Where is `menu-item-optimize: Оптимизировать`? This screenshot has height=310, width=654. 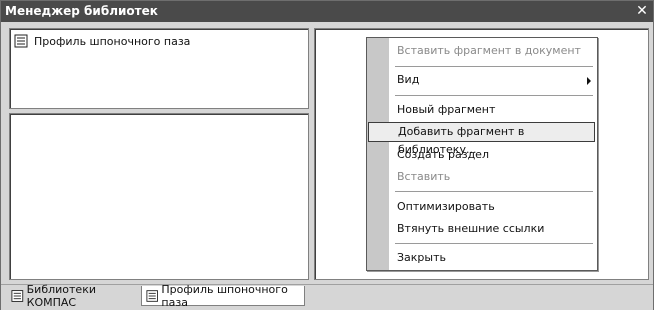 menu-item-optimize: Оптимизировать is located at coordinates (492, 207).